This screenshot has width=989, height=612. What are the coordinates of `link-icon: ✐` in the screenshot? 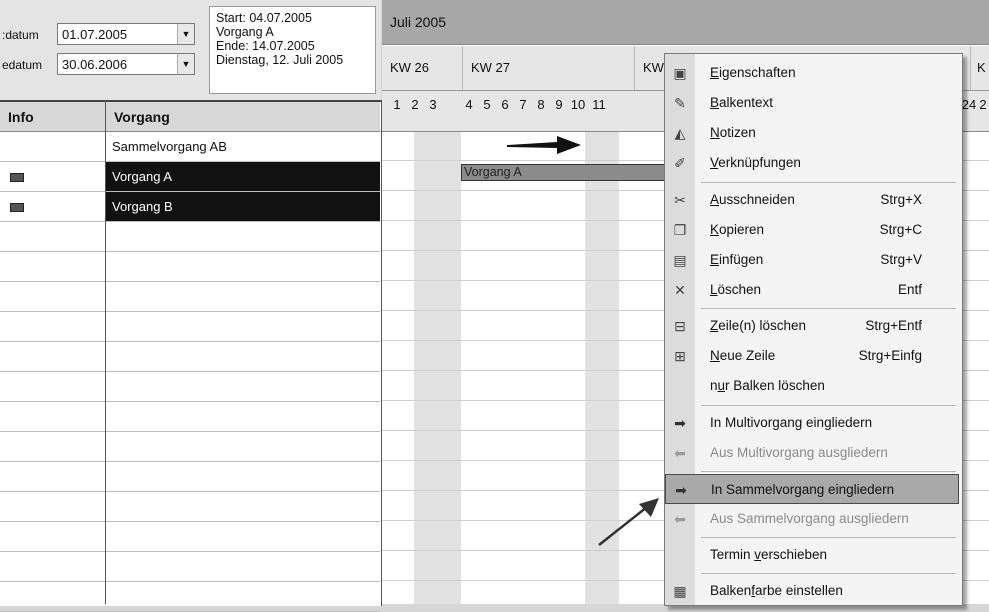 It's located at (680, 163).